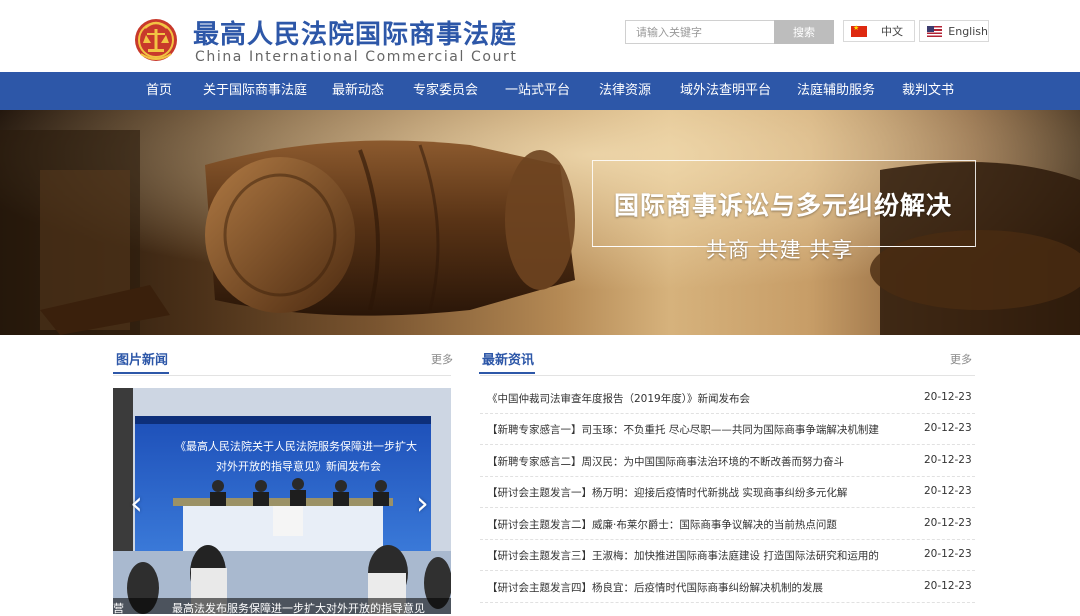 This screenshot has width=1080, height=616. I want to click on nav-item-court-services: 法庭辅助服务, so click(836, 91).